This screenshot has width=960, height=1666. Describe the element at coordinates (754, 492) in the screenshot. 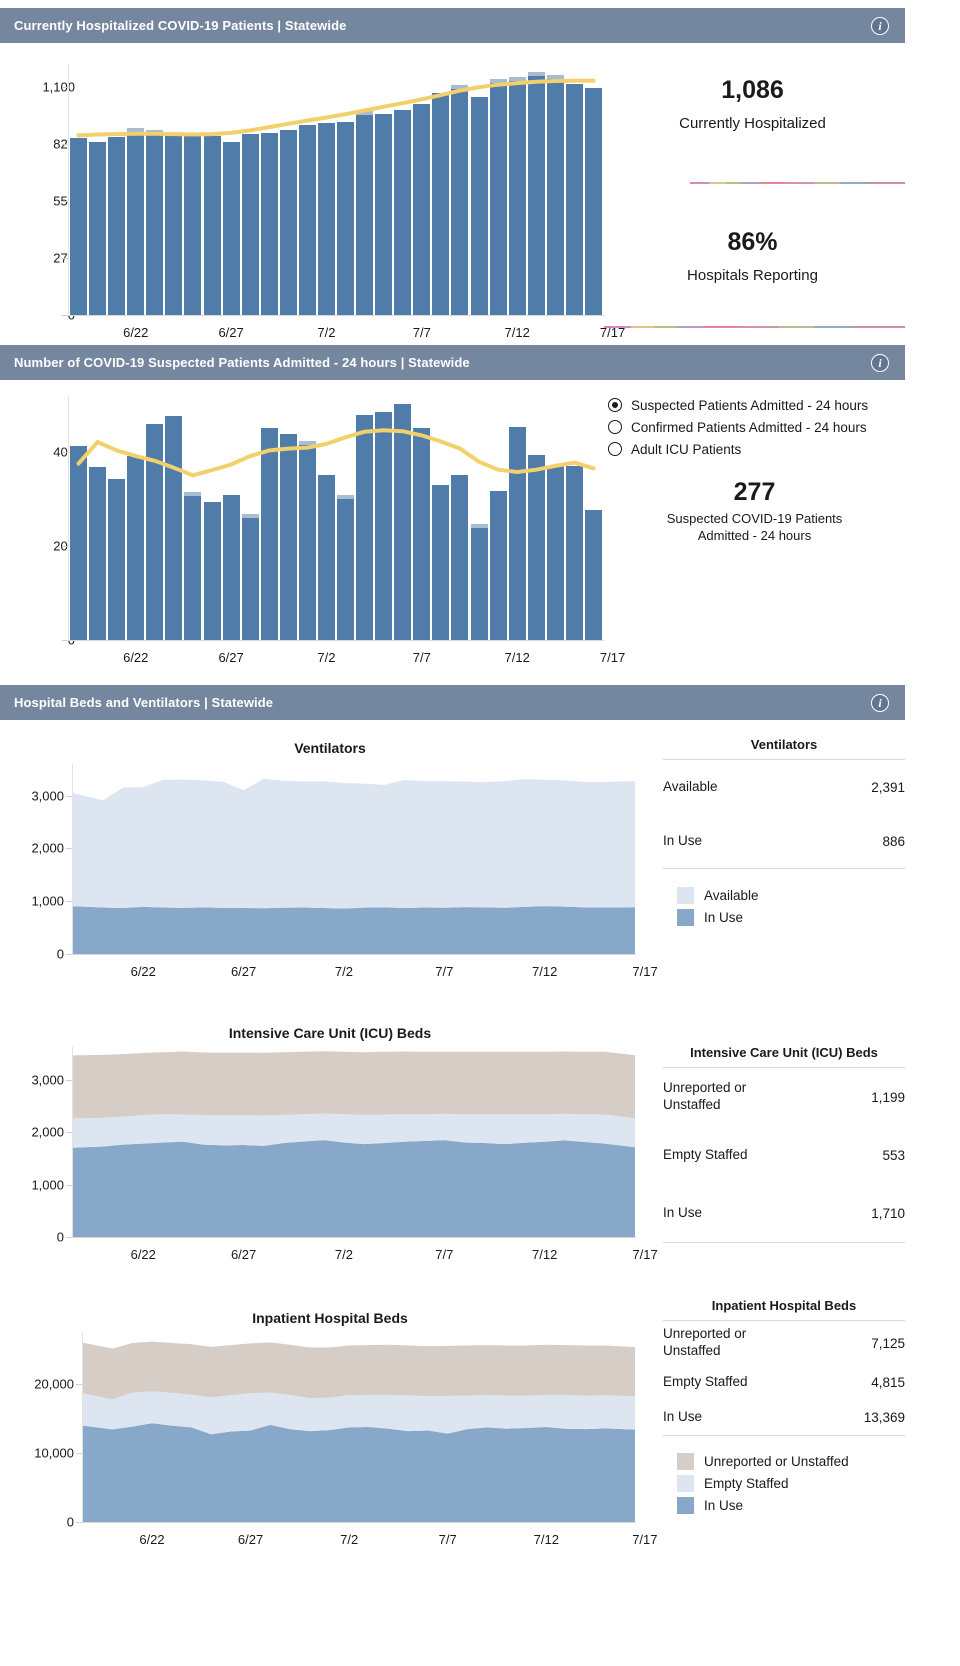

I see `kpi-value: 277` at that location.